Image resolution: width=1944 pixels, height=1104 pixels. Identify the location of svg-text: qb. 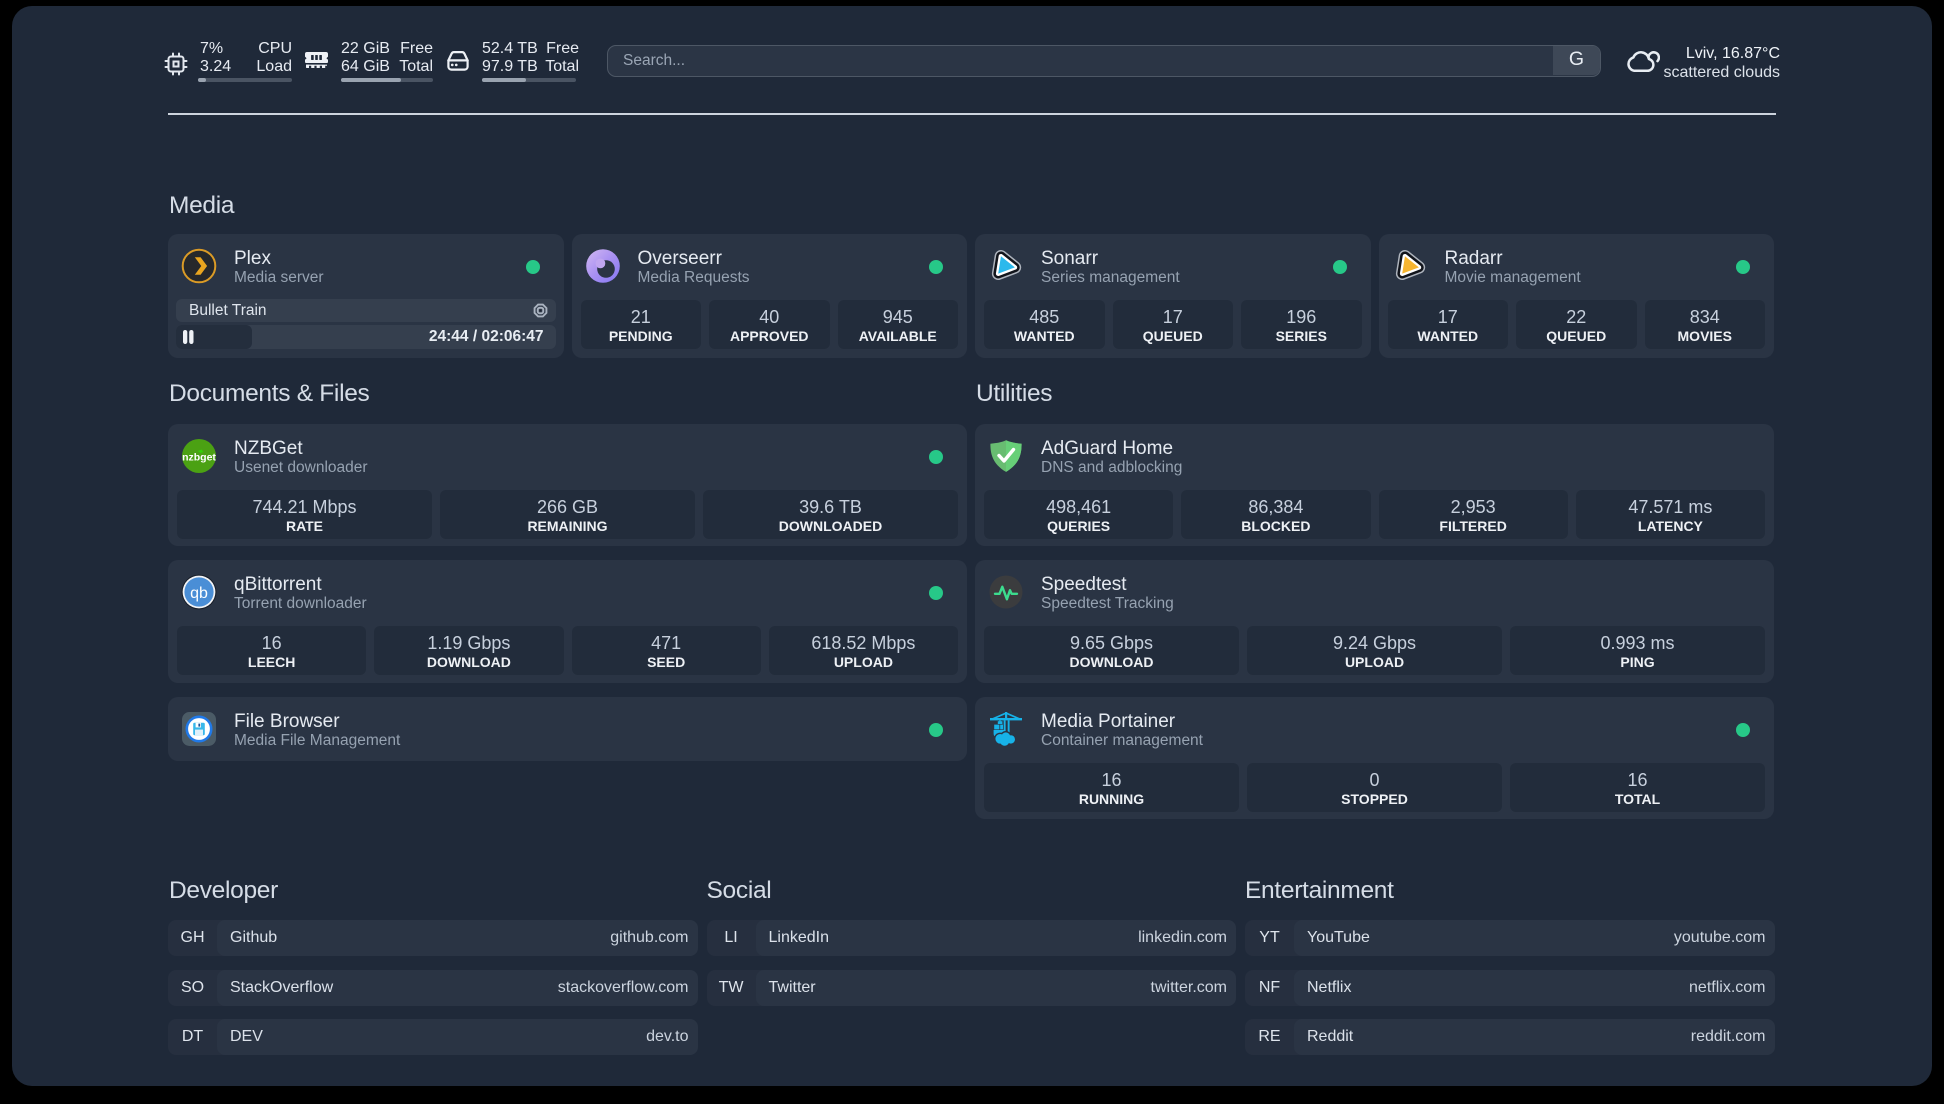
(199, 593).